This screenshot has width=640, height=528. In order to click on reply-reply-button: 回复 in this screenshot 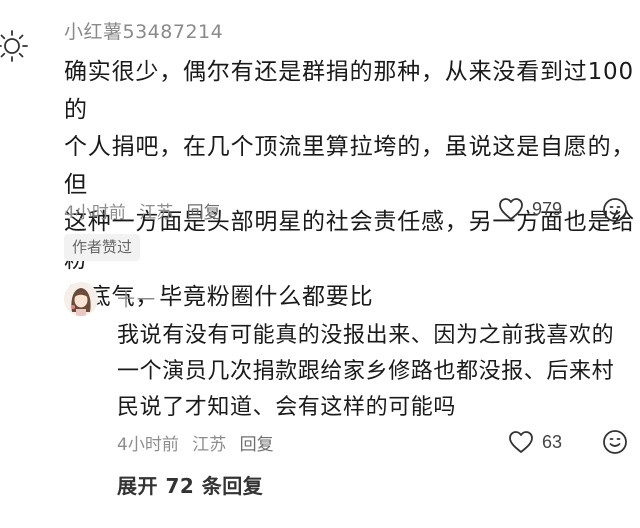, I will do `click(257, 445)`.